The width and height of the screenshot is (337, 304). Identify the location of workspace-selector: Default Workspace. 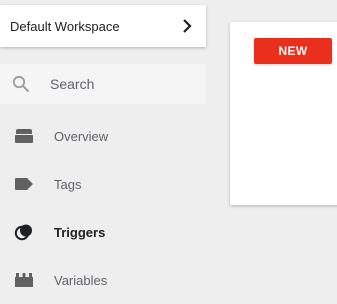
(103, 26).